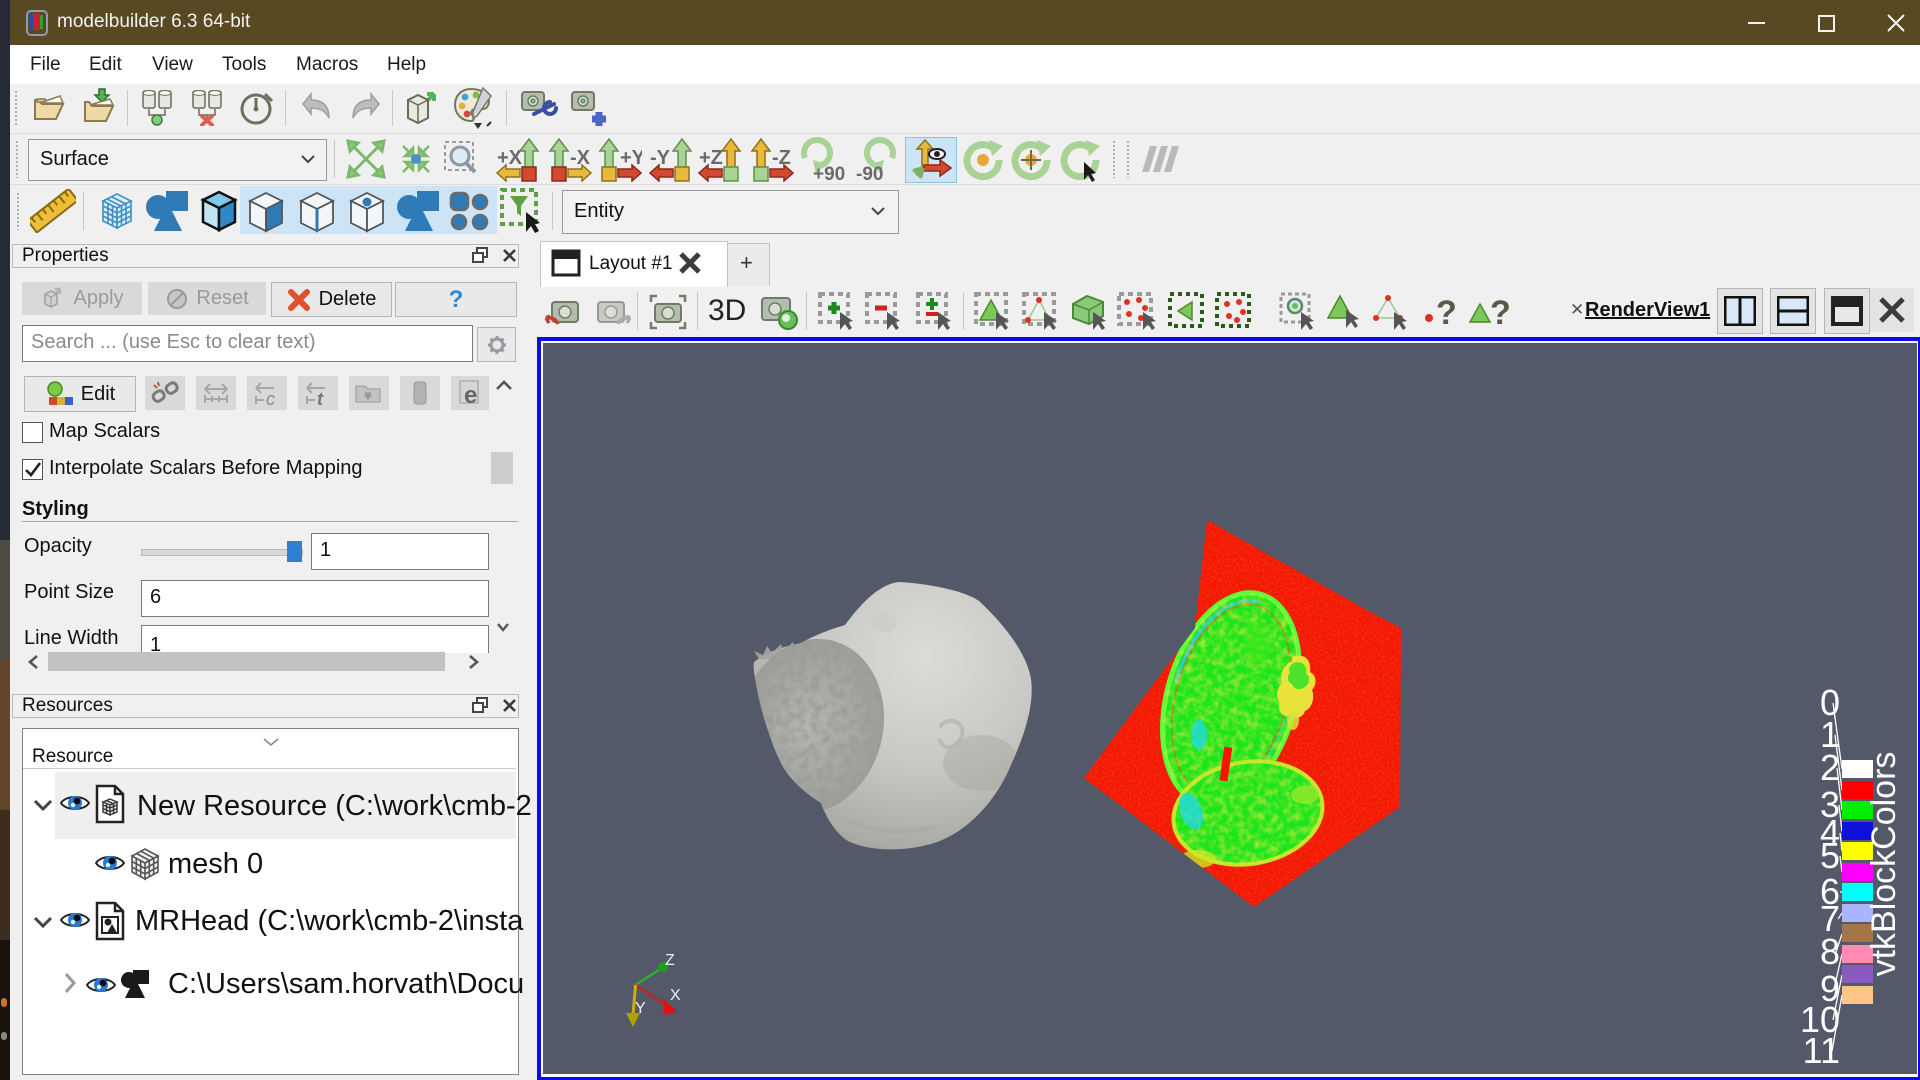  Describe the element at coordinates (320, 397) in the screenshot. I see `svg-text: t` at that location.